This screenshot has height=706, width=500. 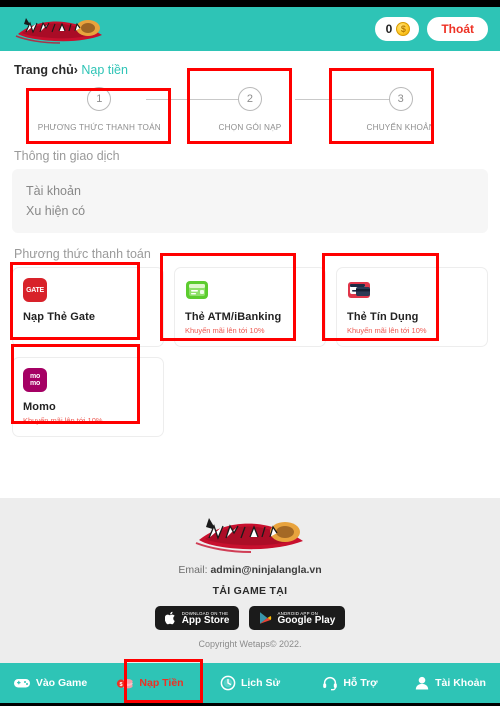 I want to click on google-play-icon, so click(x=266, y=618).